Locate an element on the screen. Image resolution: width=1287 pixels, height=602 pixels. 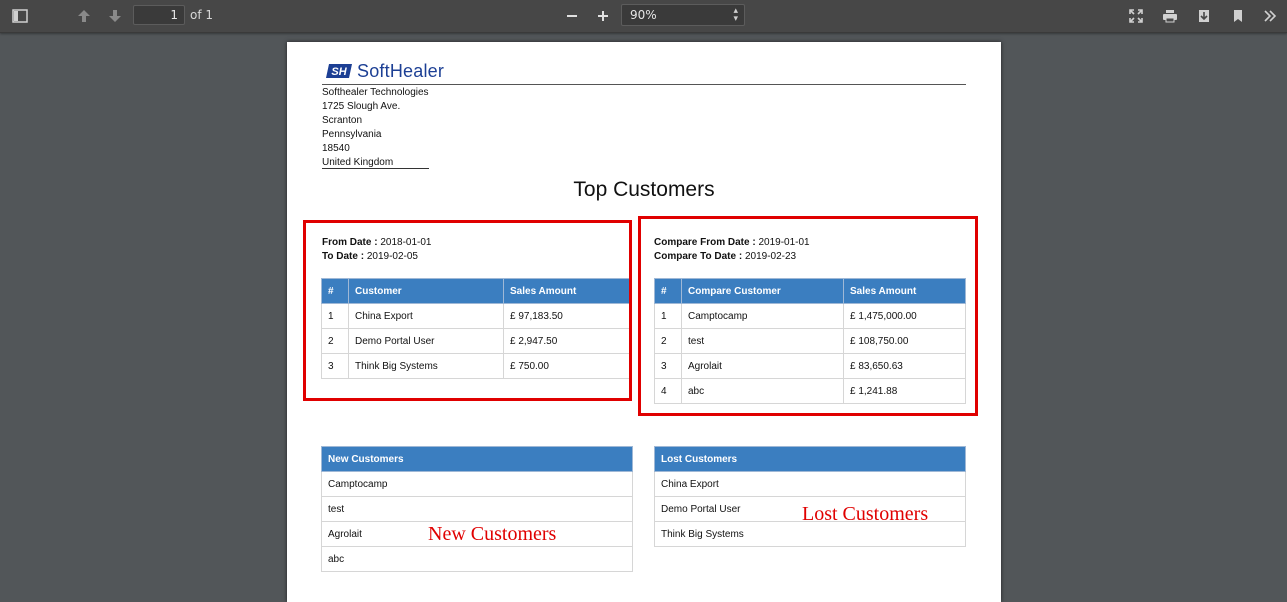
table-row: Camptocamp is located at coordinates (477, 484).